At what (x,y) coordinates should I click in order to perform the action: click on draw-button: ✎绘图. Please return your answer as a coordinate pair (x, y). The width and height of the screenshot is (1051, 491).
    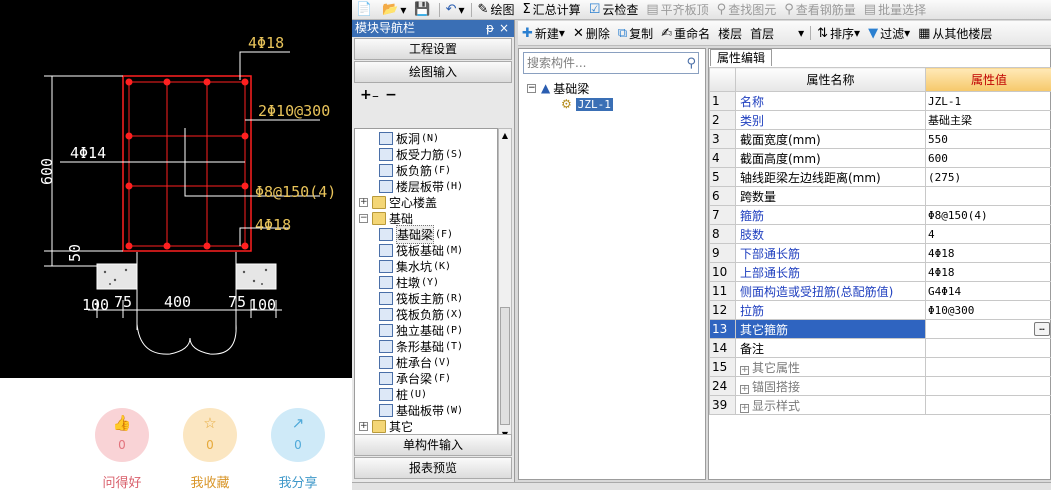
    Looking at the image, I should click on (496, 10).